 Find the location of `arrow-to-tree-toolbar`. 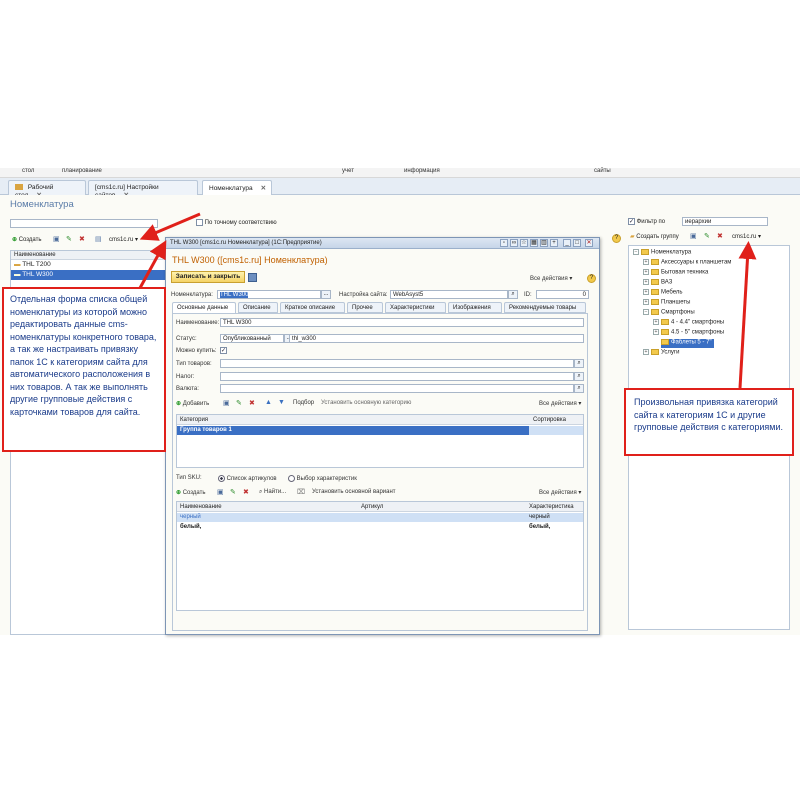

arrow-to-tree-toolbar is located at coordinates (747, 315).